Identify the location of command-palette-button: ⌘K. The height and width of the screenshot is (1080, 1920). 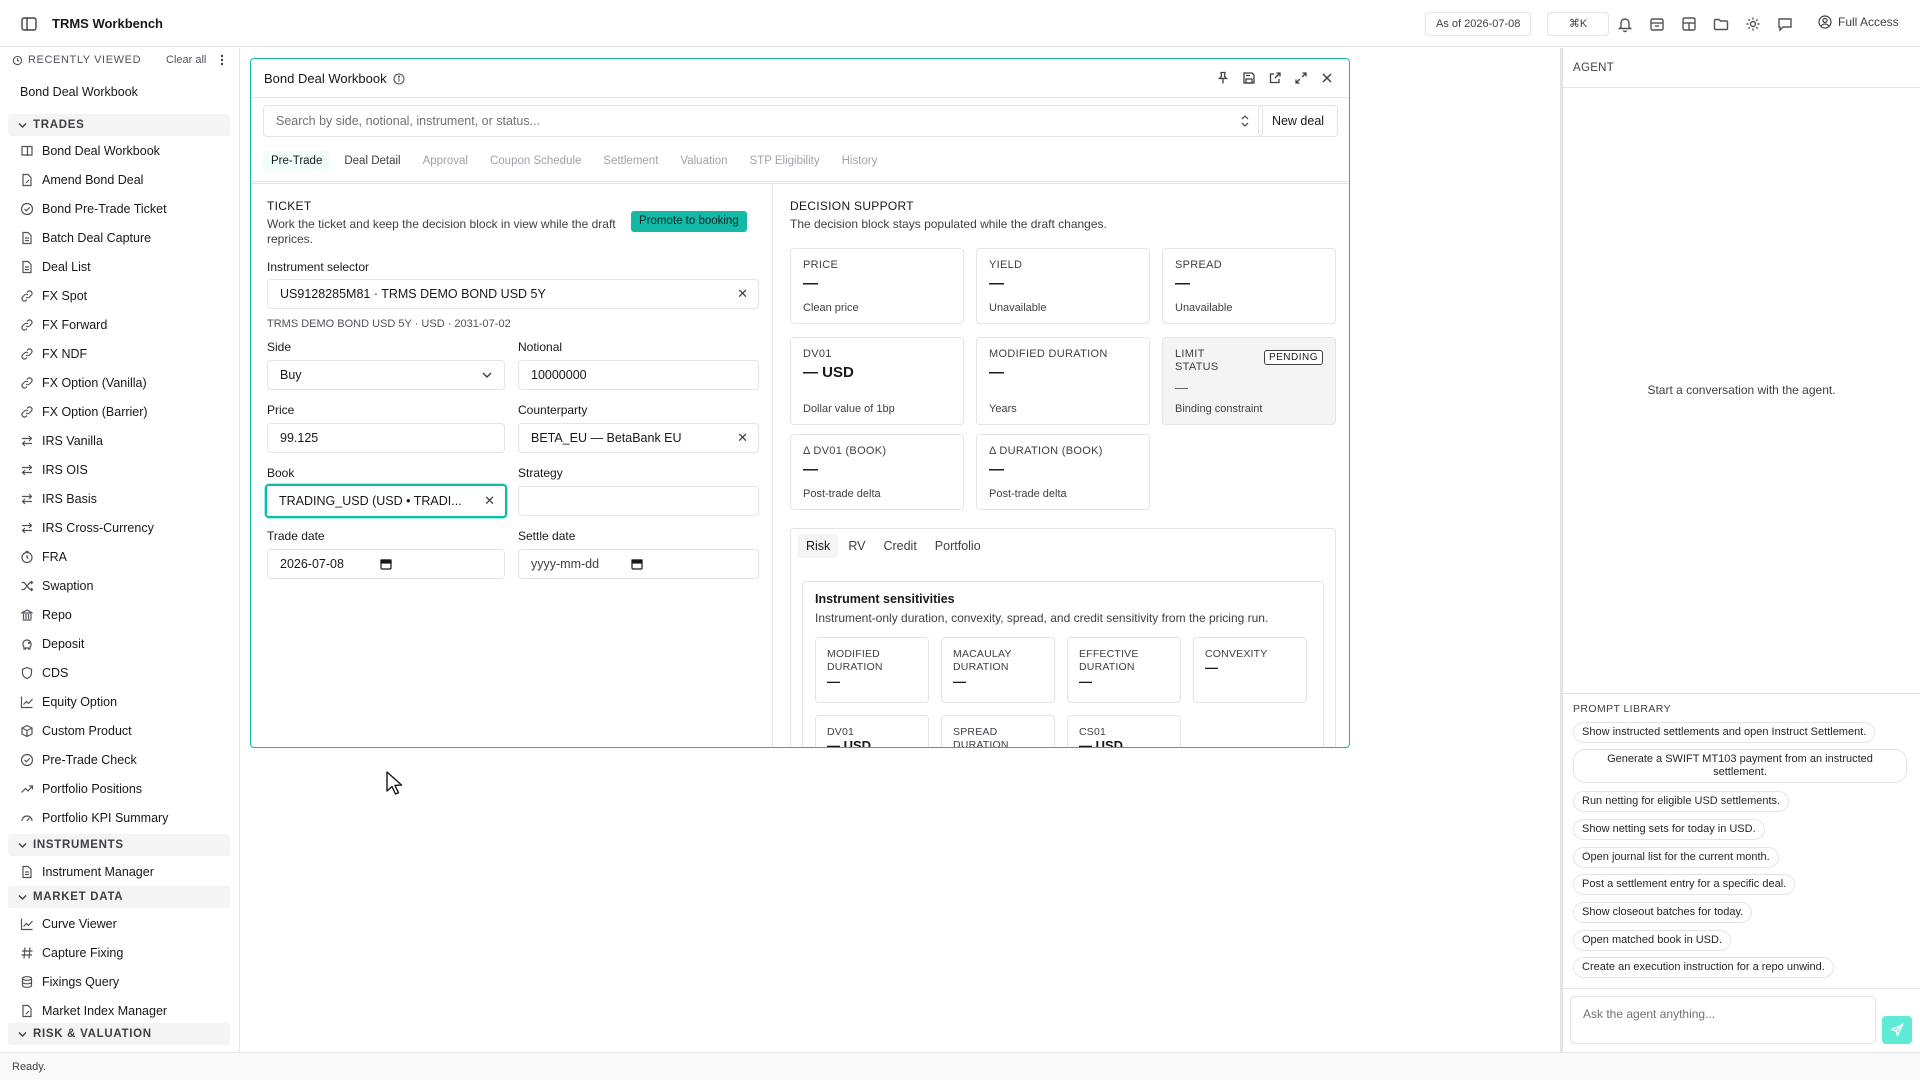
(1578, 24).